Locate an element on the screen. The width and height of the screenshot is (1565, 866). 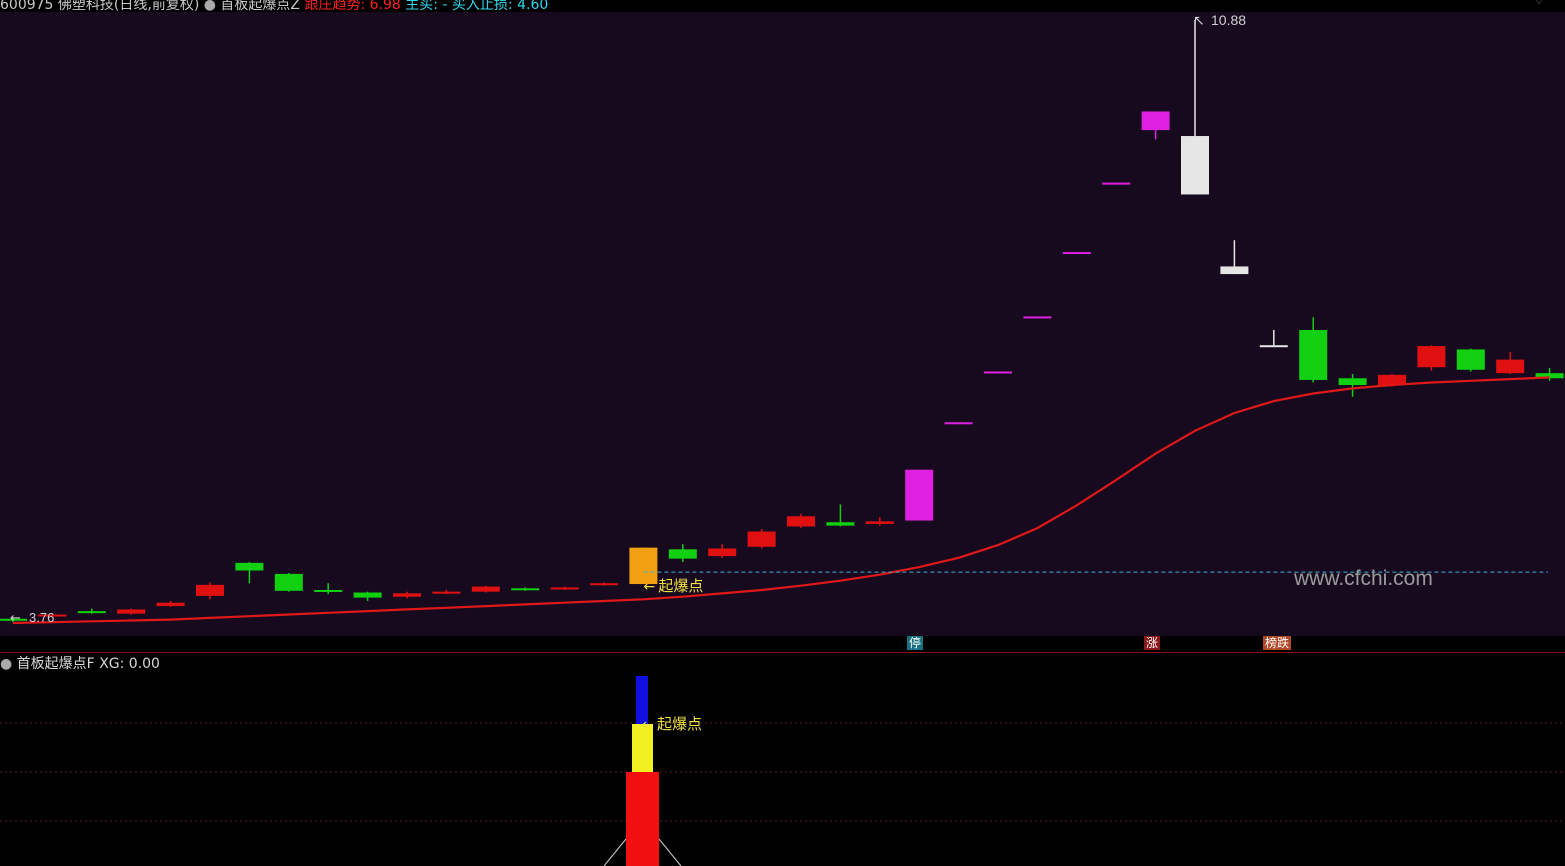
stock-code: 600975 is located at coordinates (27, 6).